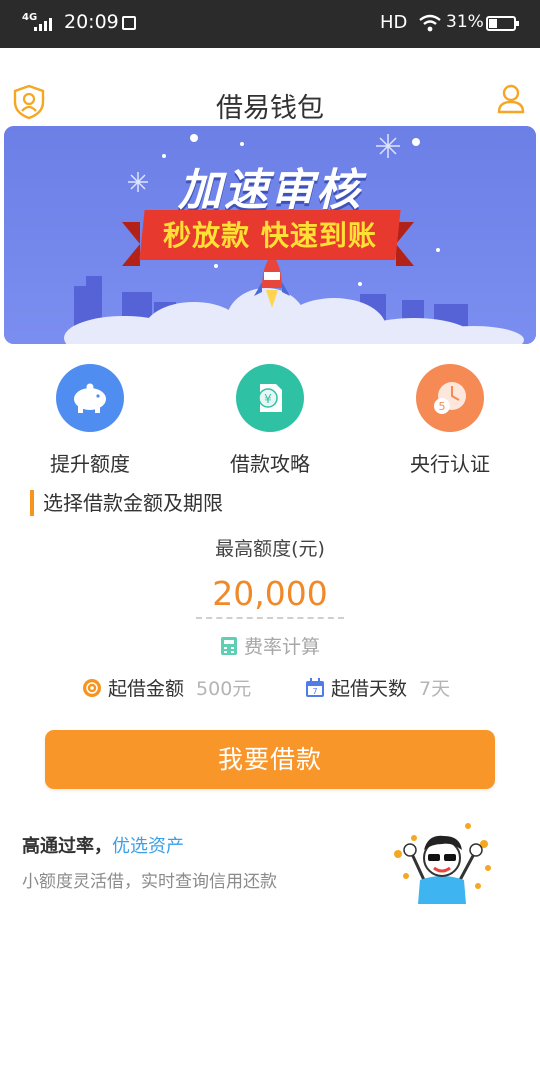  What do you see at coordinates (450, 464) in the screenshot?
I see `feature-label: 央行认证` at bounding box center [450, 464].